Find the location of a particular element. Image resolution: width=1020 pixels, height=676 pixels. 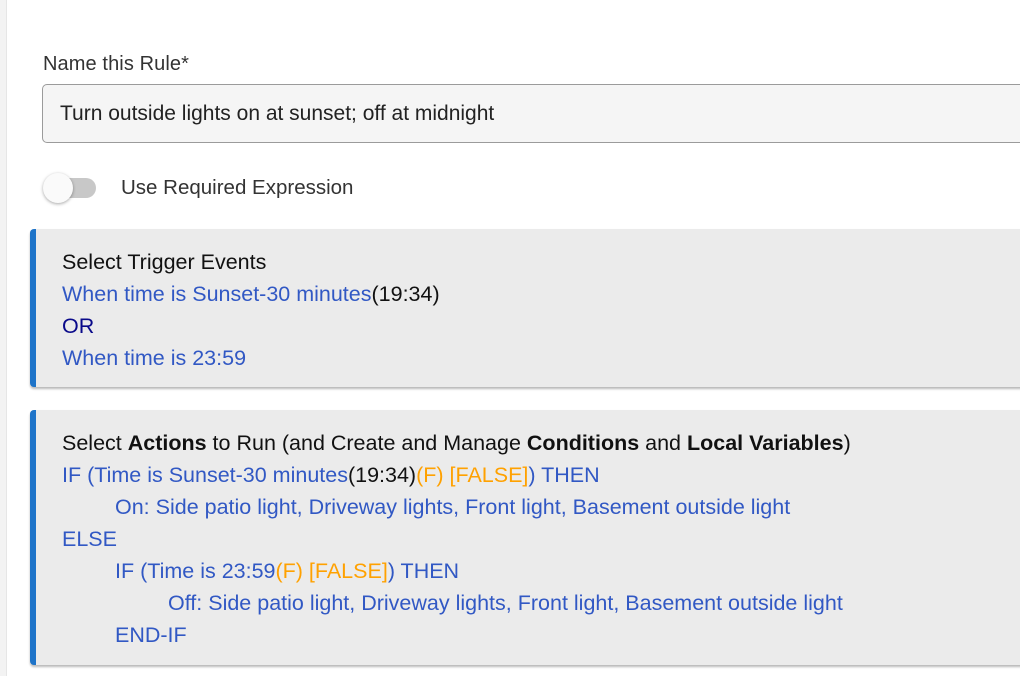

actions-heading-post: ) is located at coordinates (847, 443).